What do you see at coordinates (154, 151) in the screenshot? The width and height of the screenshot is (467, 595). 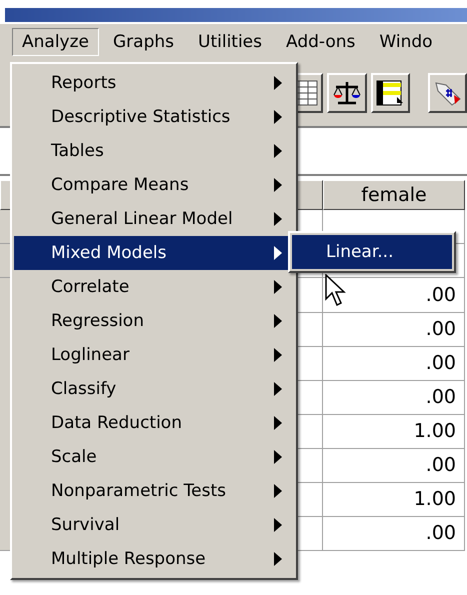 I see `menu-item: Tables` at bounding box center [154, 151].